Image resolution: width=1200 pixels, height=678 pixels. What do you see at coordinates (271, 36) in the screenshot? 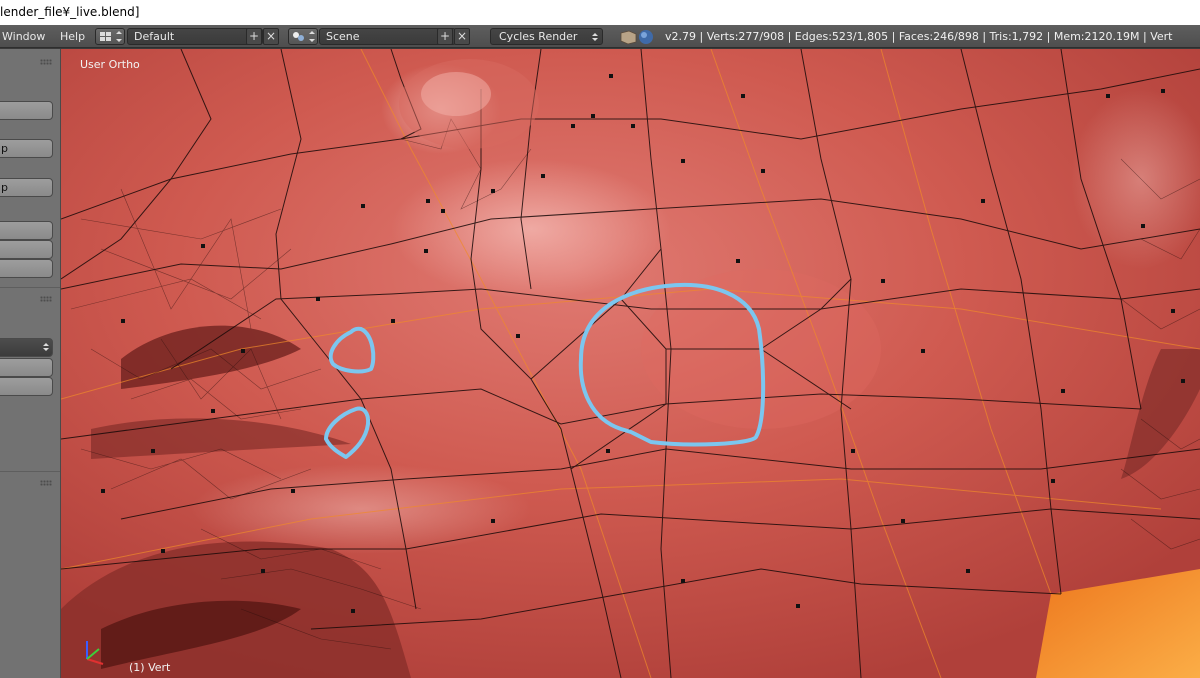
I see `close-icon: ×` at bounding box center [271, 36].